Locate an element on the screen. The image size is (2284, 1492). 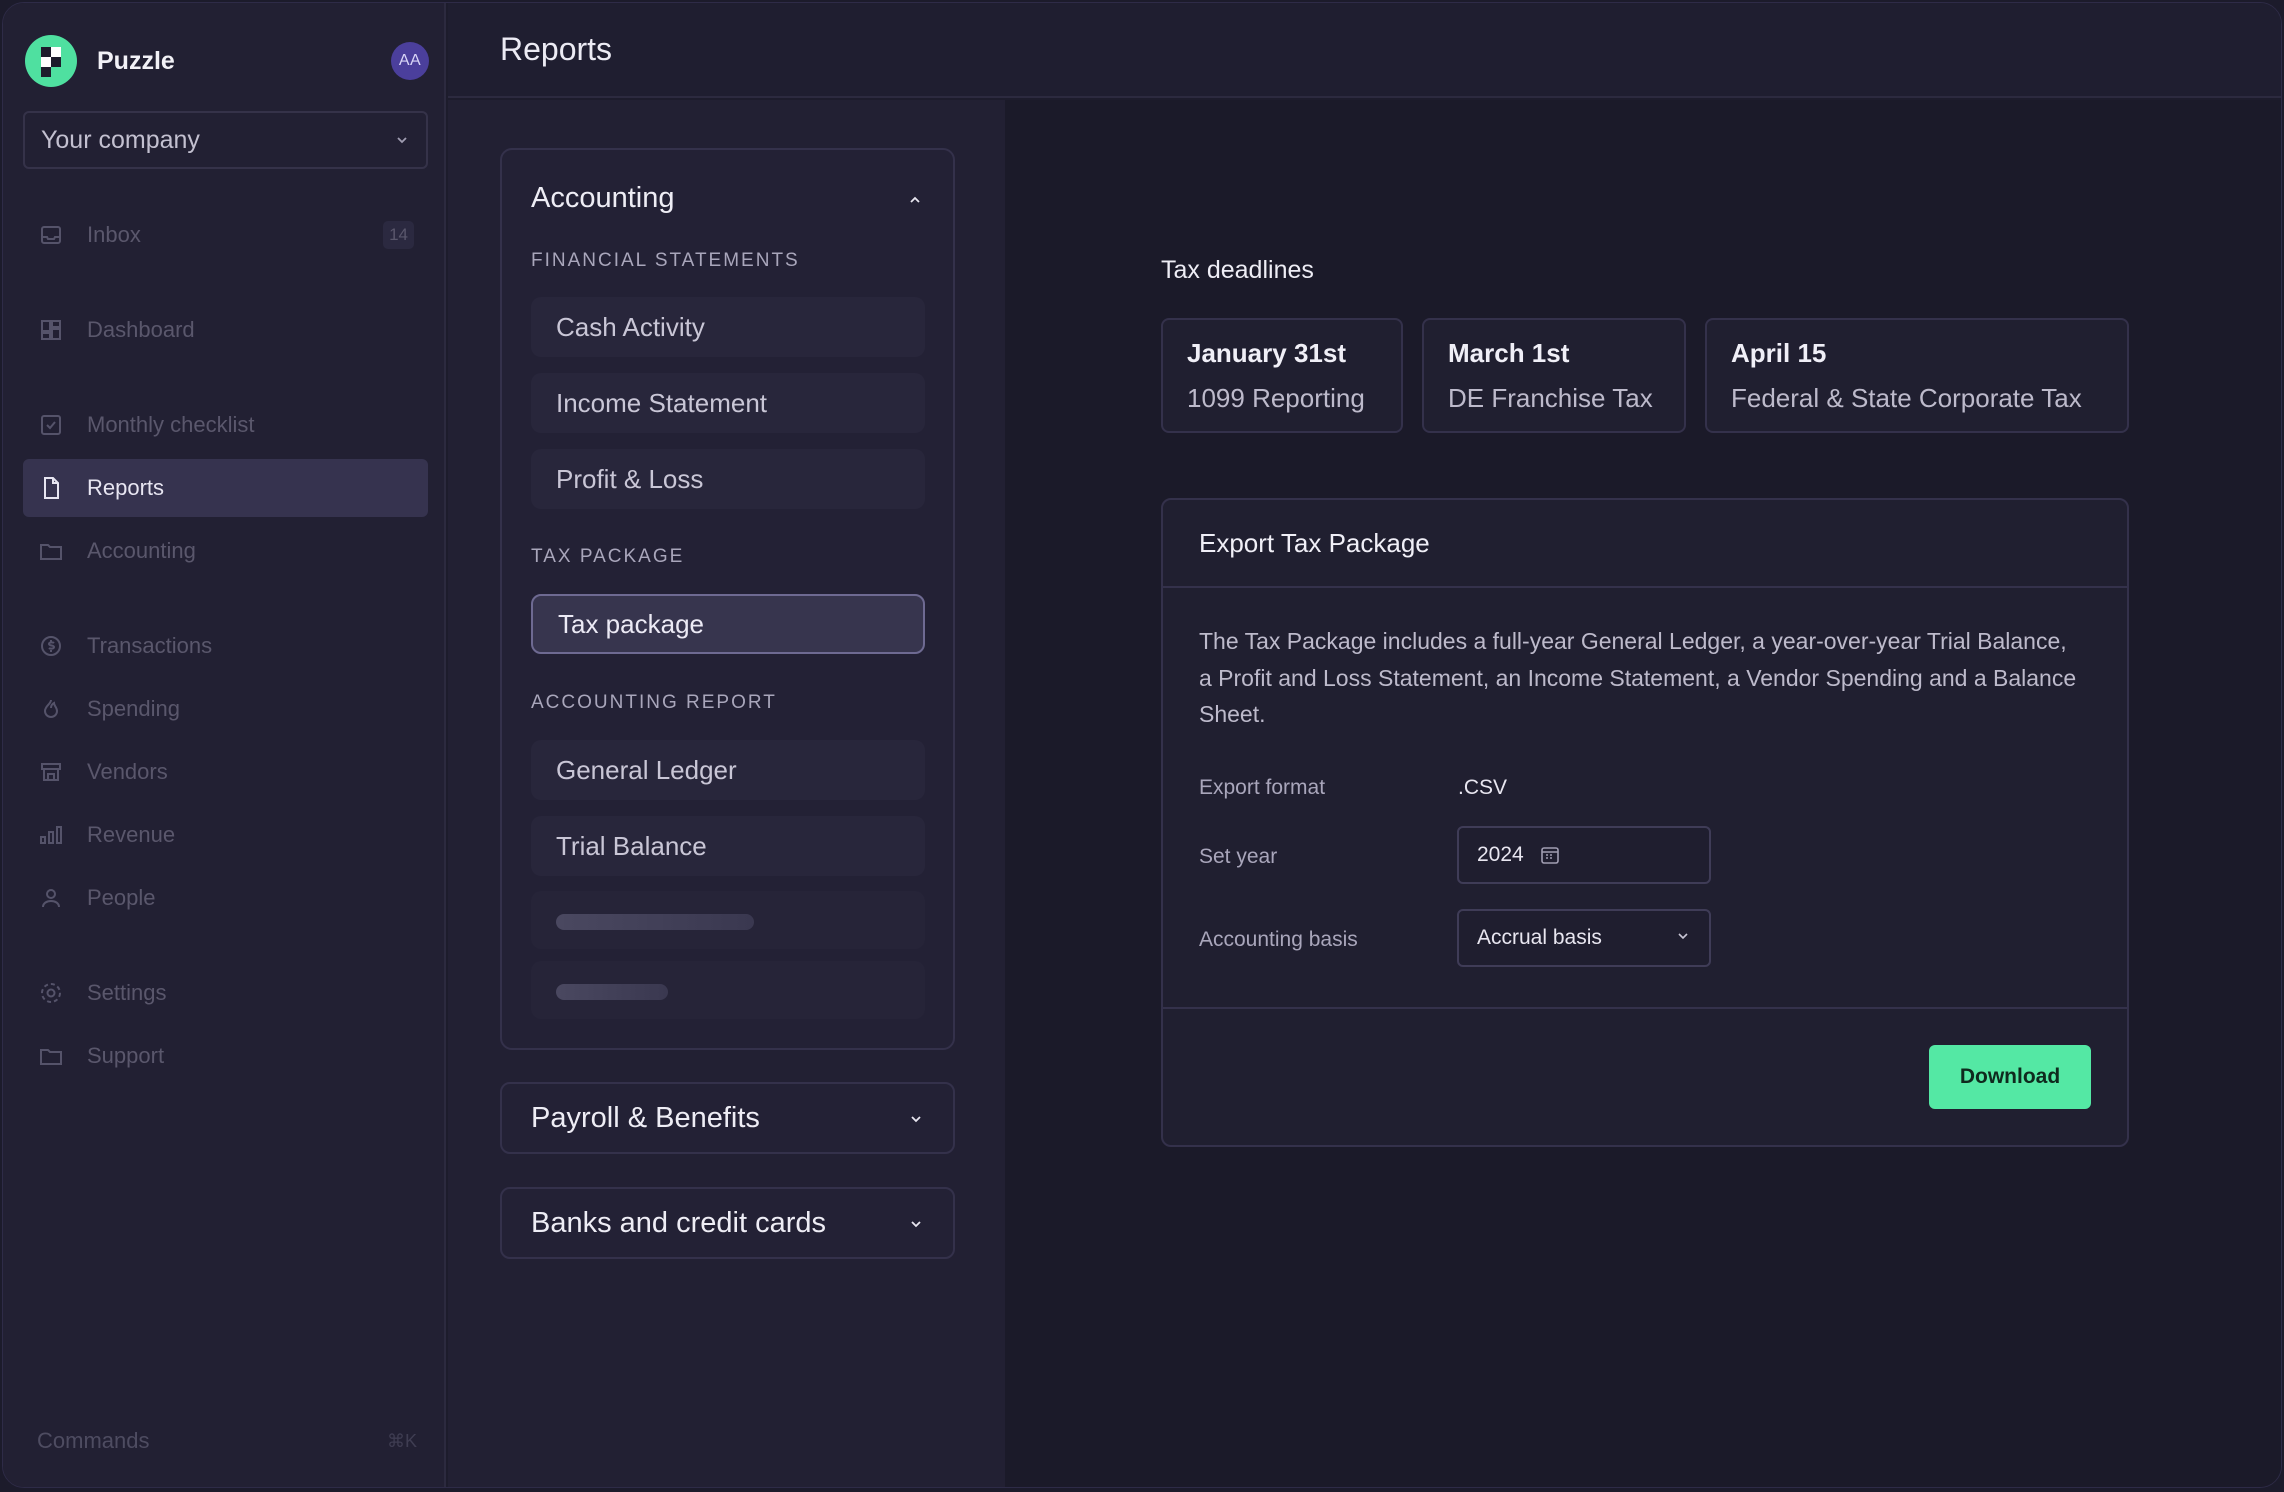
accounting-basis-select: Accrual basis is located at coordinates (1584, 938).